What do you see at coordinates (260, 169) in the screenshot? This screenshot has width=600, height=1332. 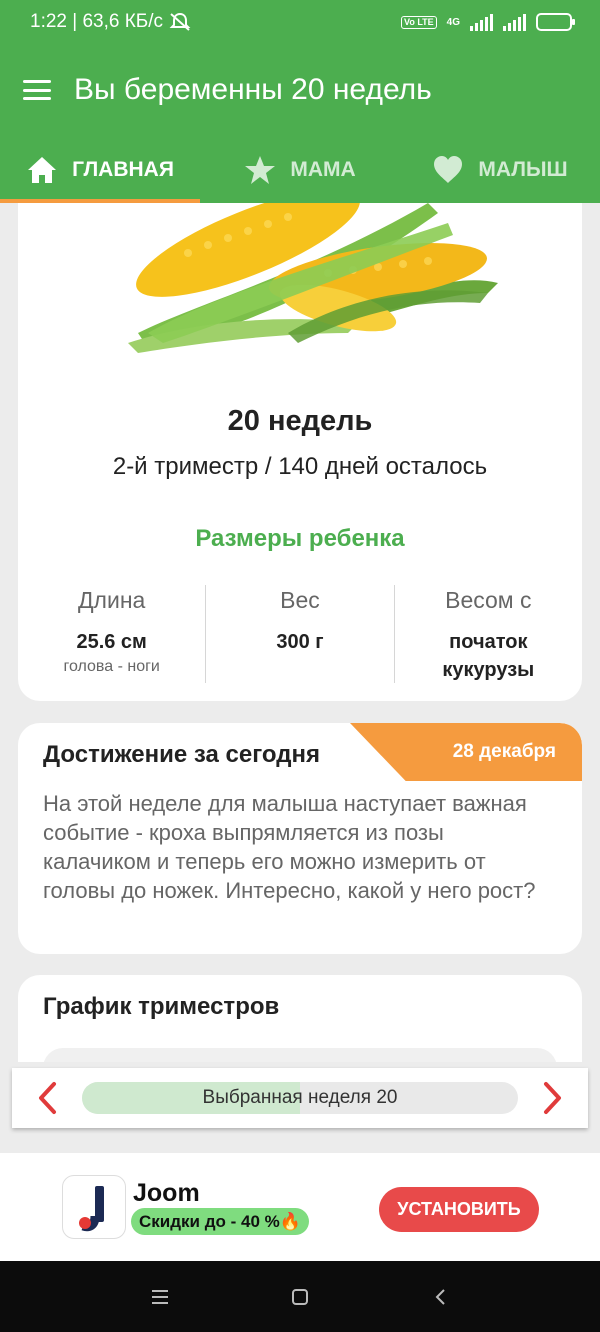 I see `star-icon` at bounding box center [260, 169].